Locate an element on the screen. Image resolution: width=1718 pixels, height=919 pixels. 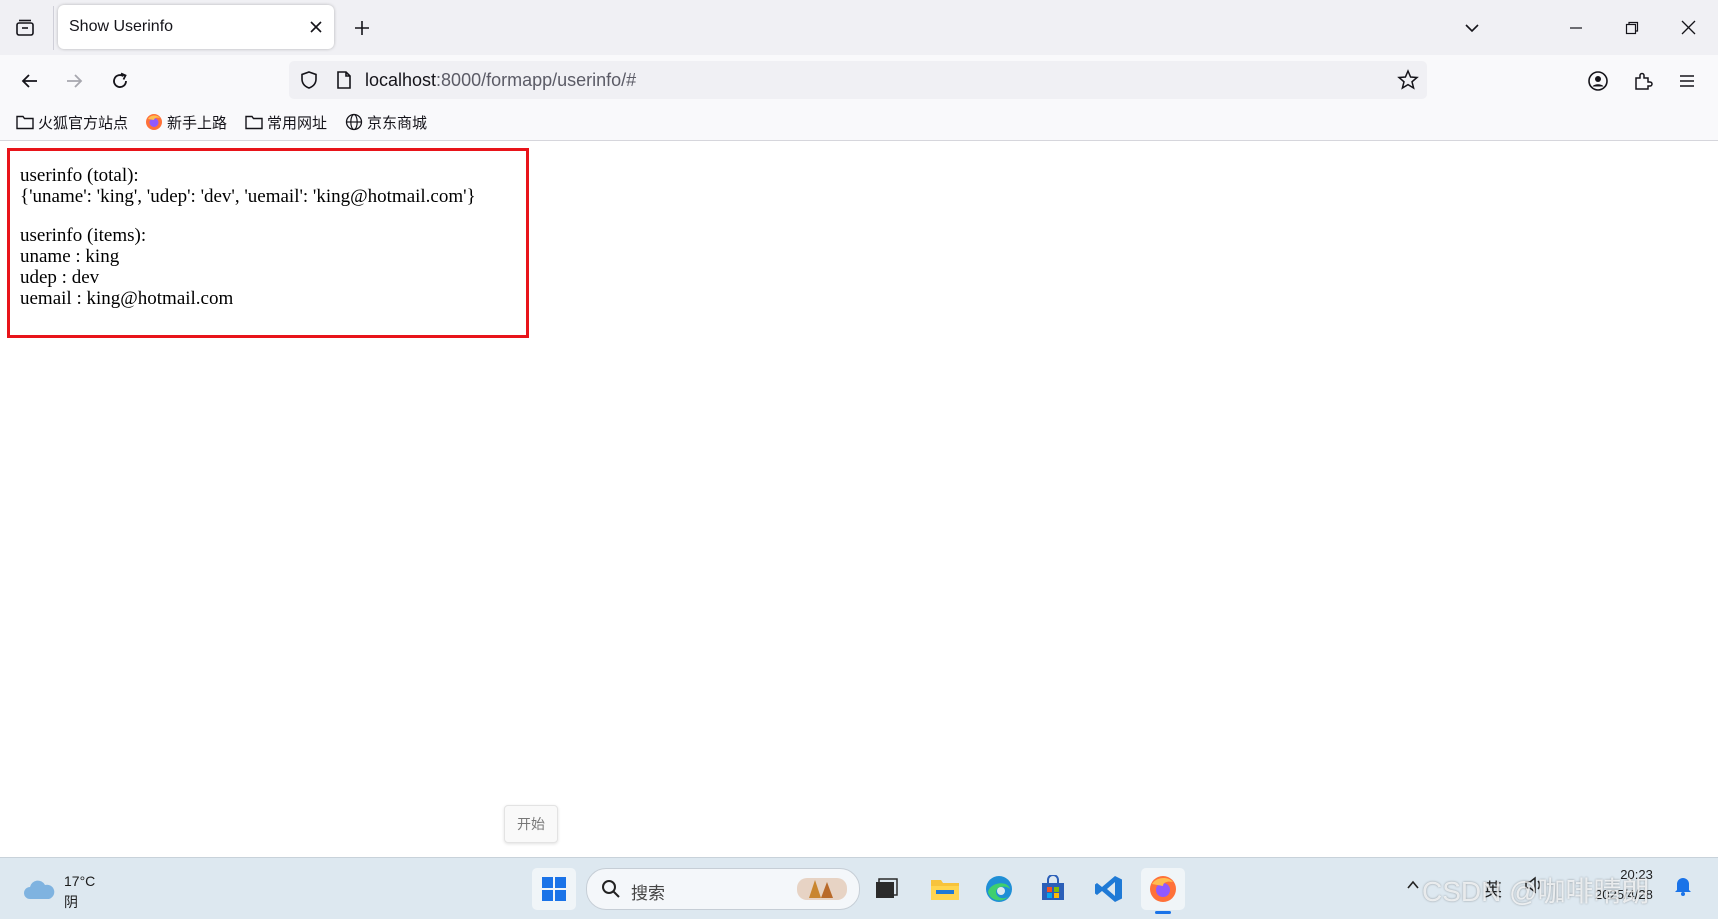
account-button is located at coordinates (1598, 81).